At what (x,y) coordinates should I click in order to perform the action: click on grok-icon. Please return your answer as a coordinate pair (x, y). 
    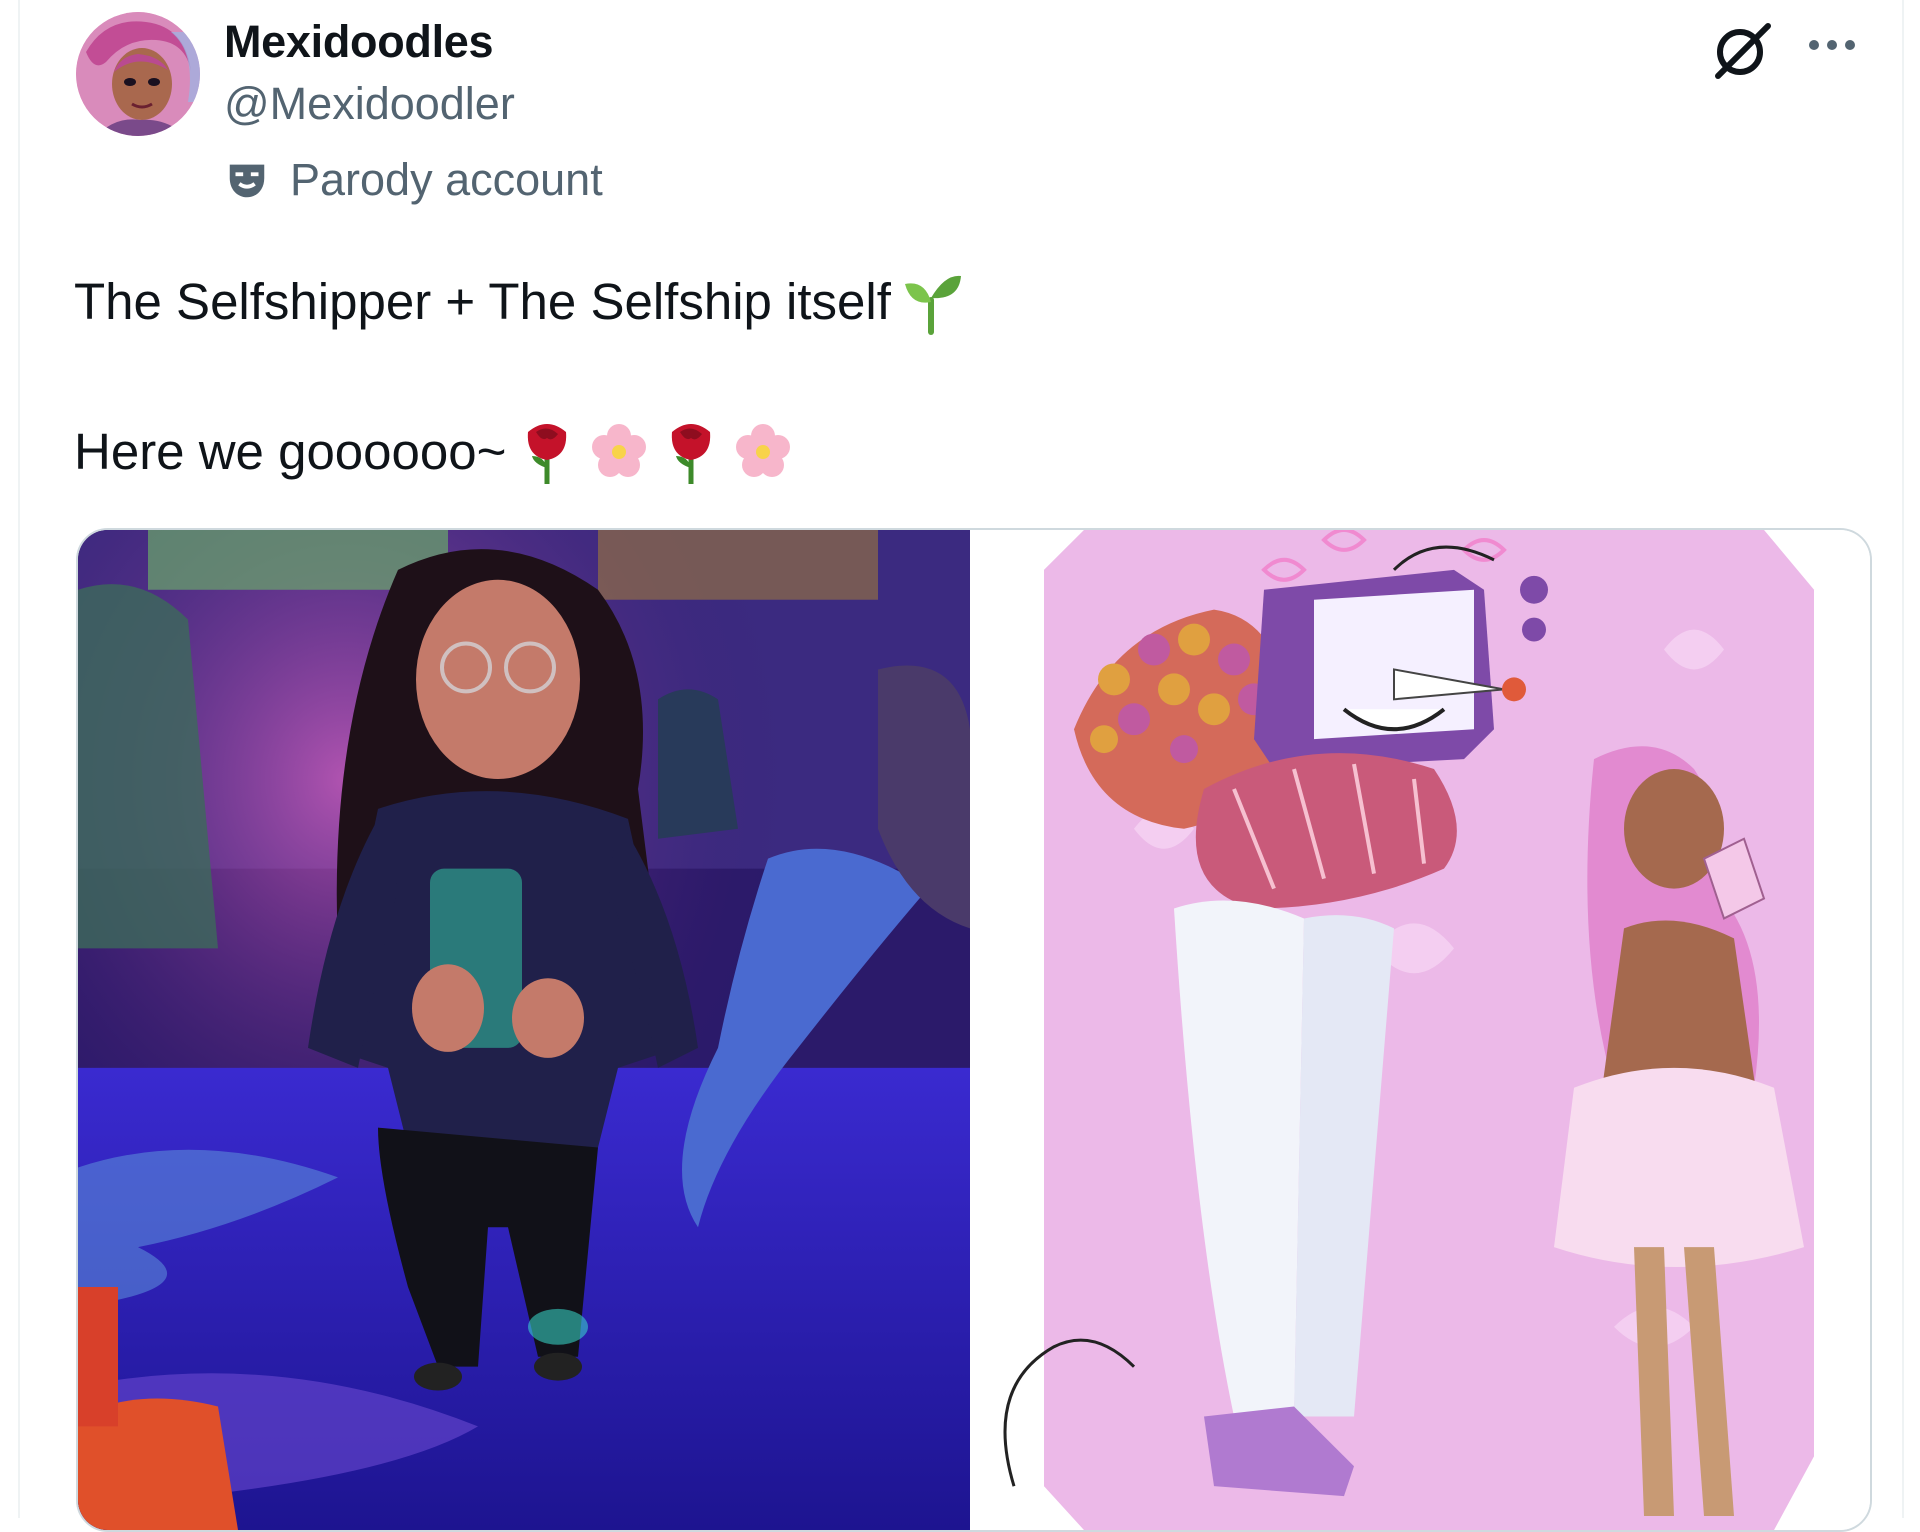
    Looking at the image, I should click on (1742, 50).